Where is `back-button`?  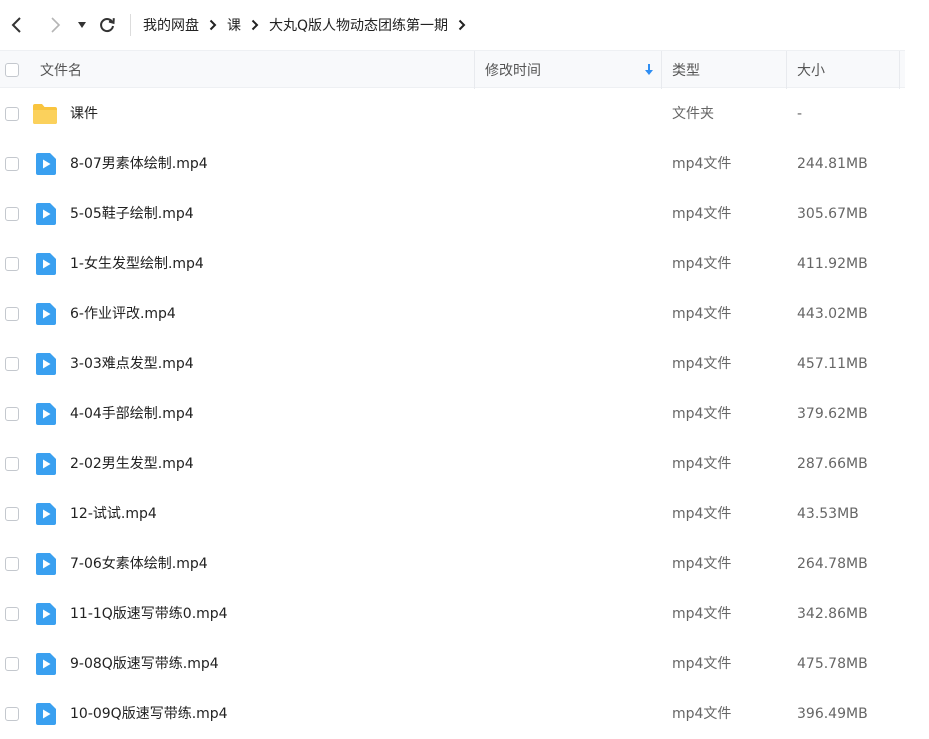 back-button is located at coordinates (17, 25).